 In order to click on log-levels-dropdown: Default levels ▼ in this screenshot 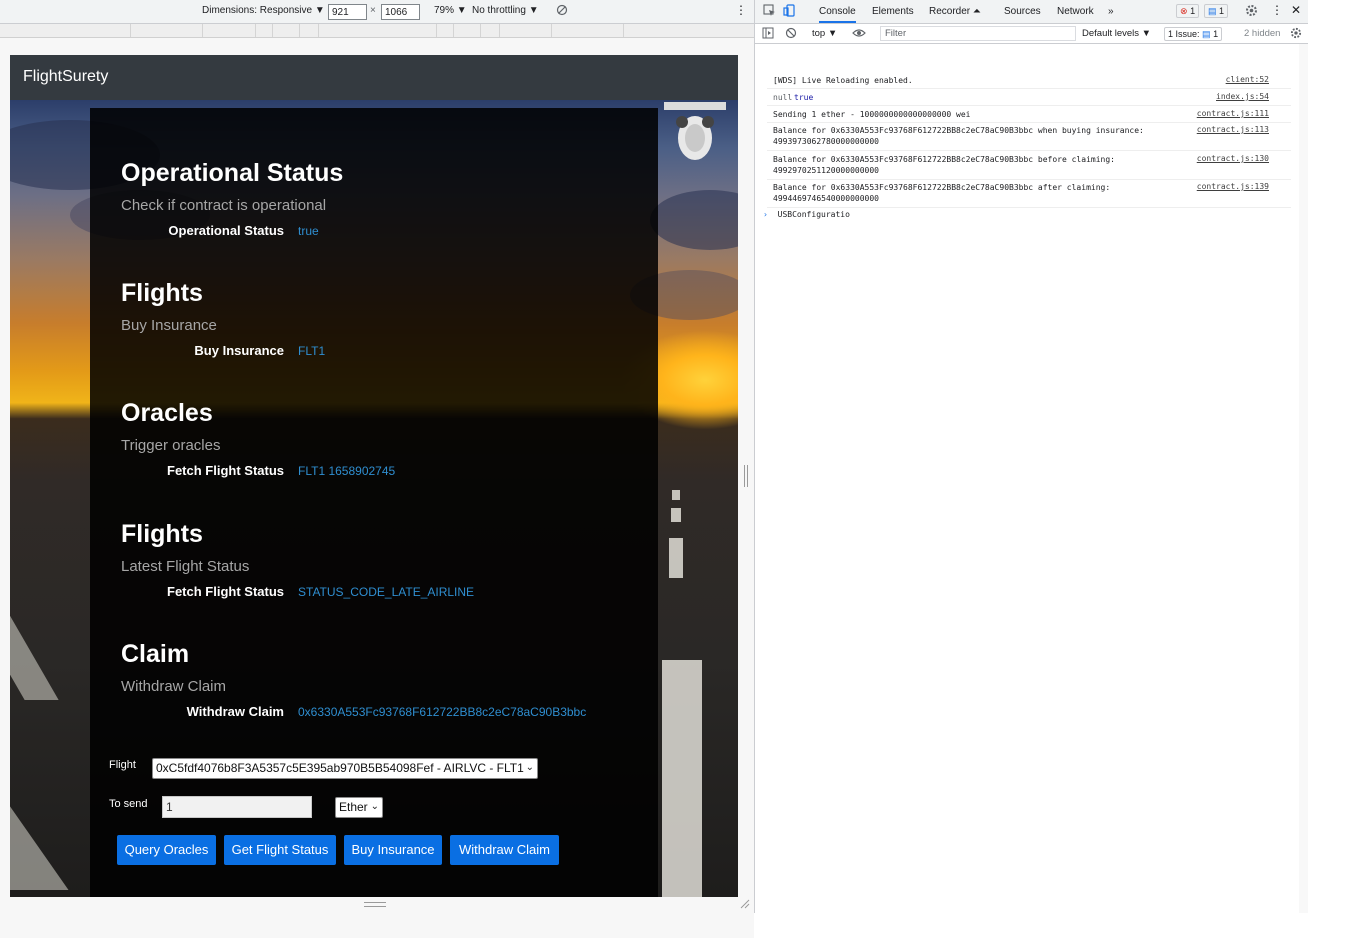, I will do `click(1116, 33)`.